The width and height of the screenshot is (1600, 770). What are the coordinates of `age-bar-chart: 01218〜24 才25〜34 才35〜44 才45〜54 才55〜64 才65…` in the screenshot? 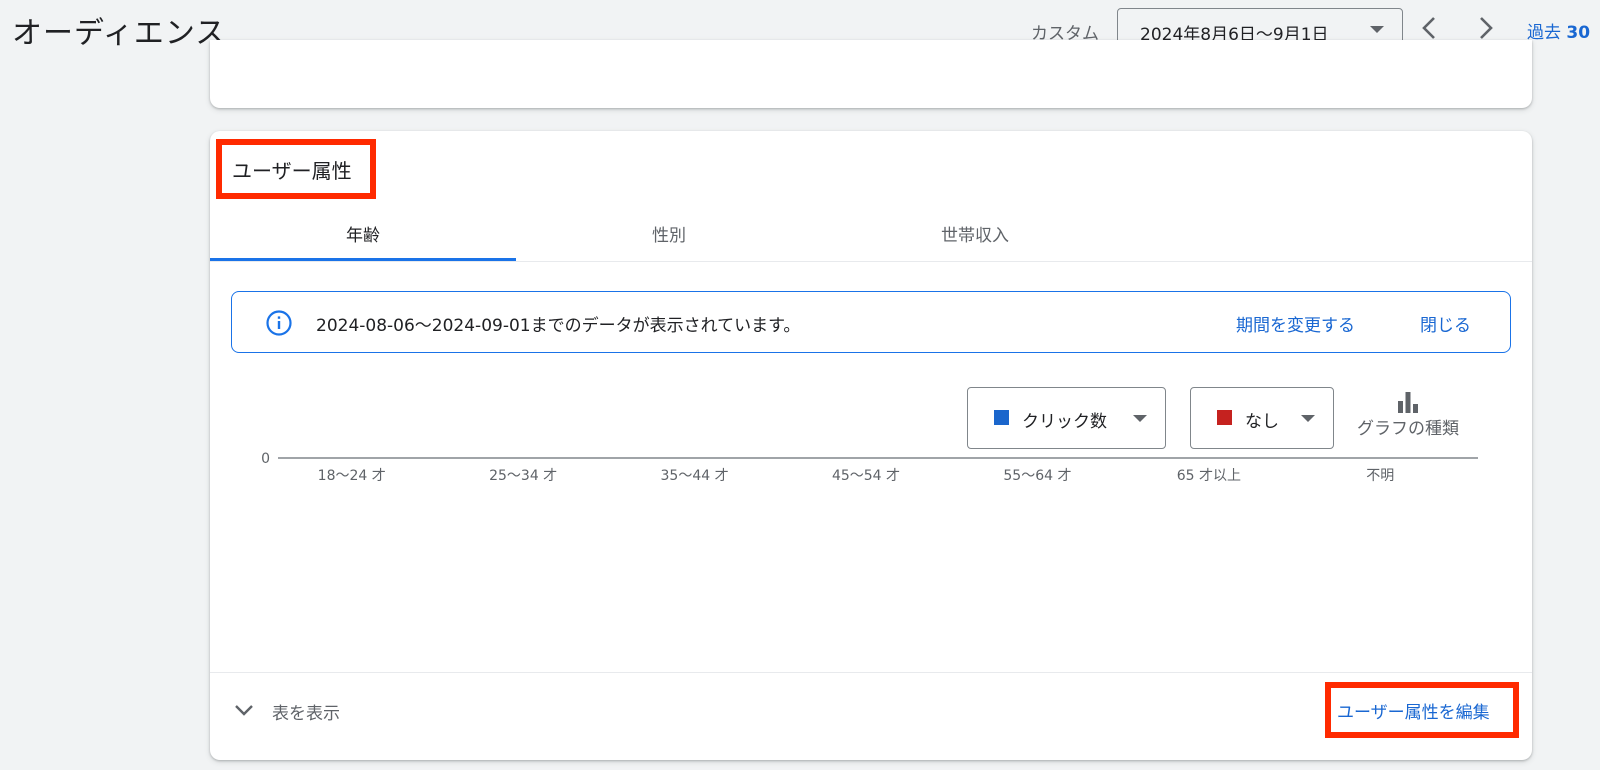 It's located at (869, 467).